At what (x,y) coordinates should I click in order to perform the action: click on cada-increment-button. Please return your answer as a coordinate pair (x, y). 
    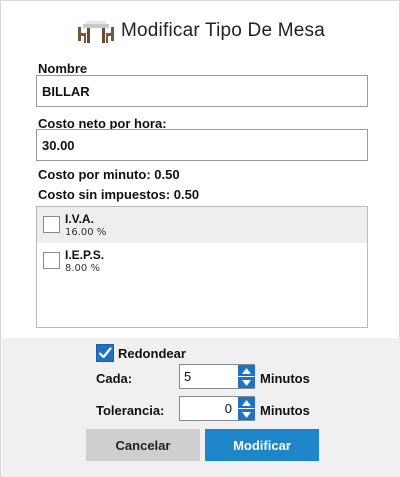
    Looking at the image, I should click on (246, 370).